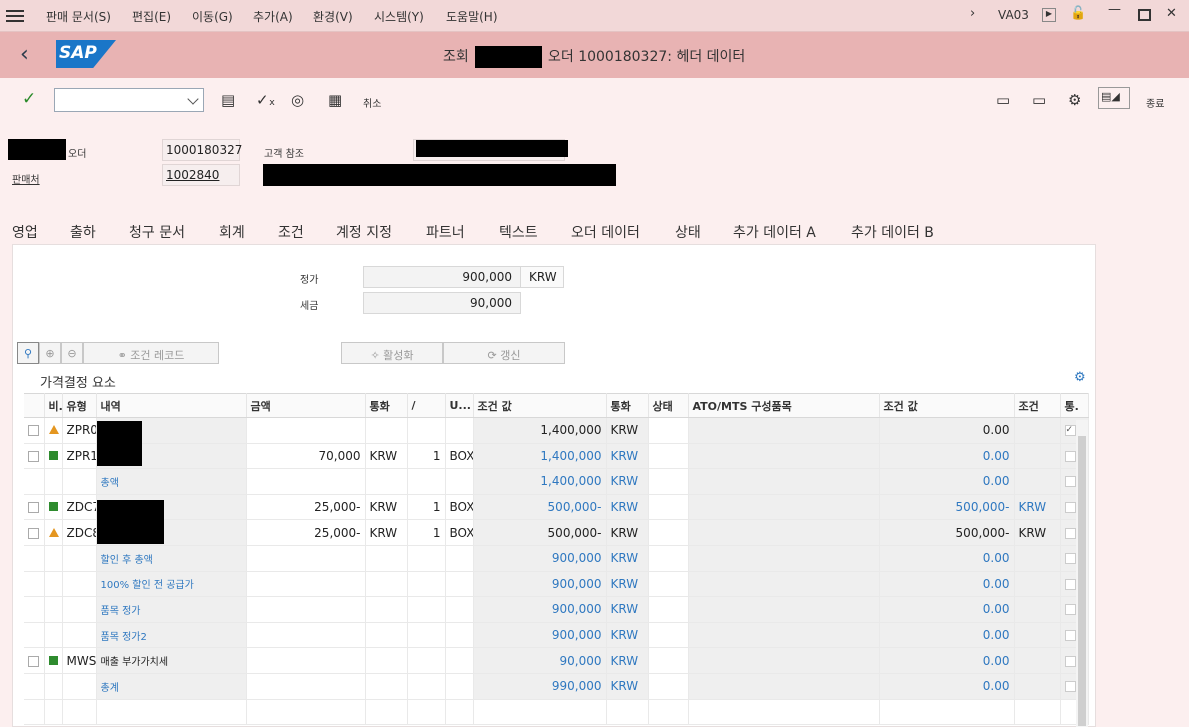 The height and width of the screenshot is (727, 1189). I want to click on table-row: ZDC725,000-KRW1BOX500,000-KRW500,000-KRW, so click(556, 507).